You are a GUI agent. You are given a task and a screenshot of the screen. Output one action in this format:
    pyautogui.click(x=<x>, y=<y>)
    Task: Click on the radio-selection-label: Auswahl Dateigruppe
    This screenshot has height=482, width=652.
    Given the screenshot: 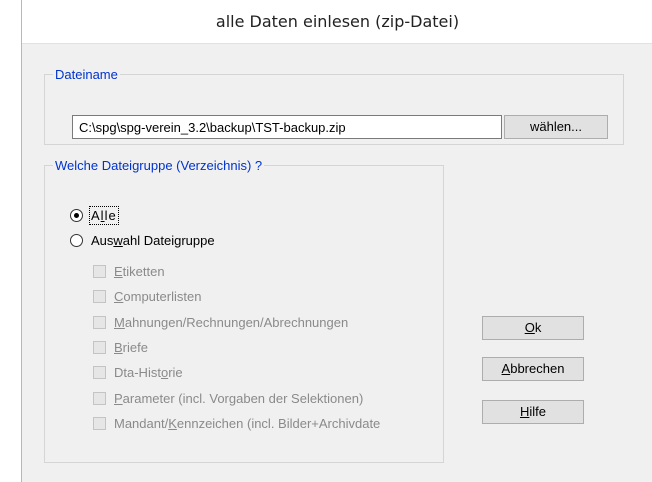 What is the action you would take?
    pyautogui.click(x=153, y=240)
    